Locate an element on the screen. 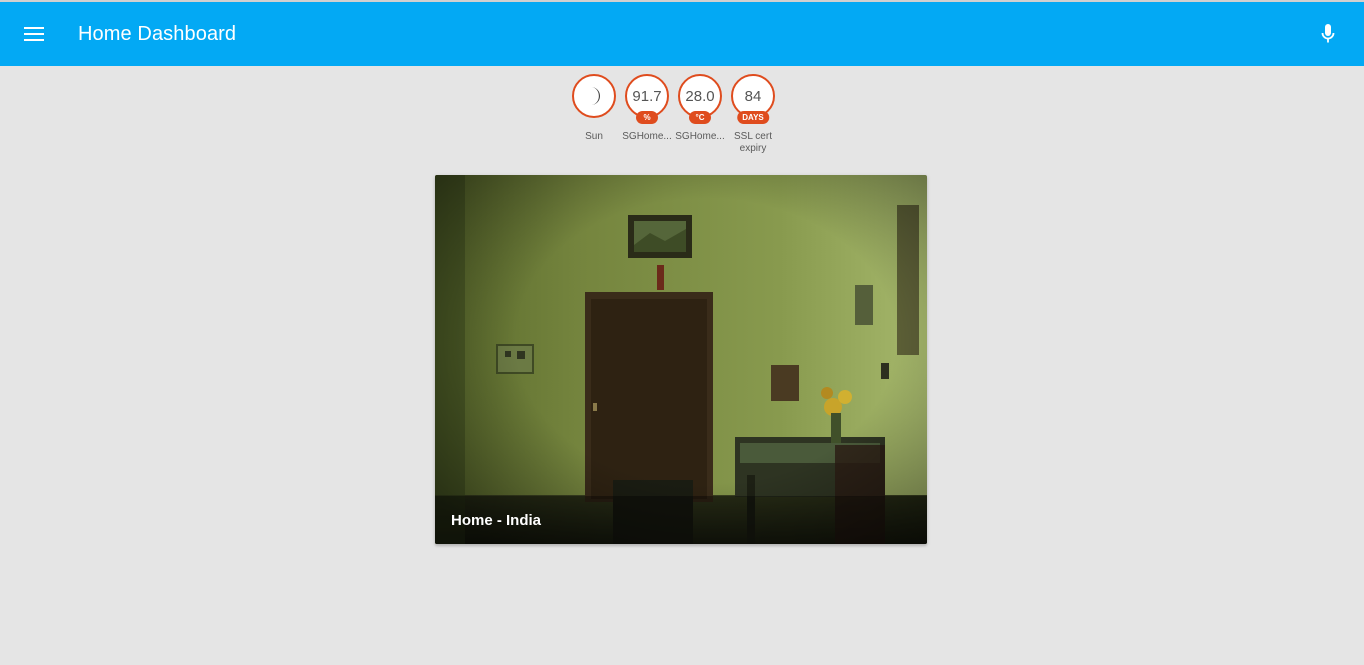 The width and height of the screenshot is (1364, 665). badge-sun: Sun is located at coordinates (594, 114).